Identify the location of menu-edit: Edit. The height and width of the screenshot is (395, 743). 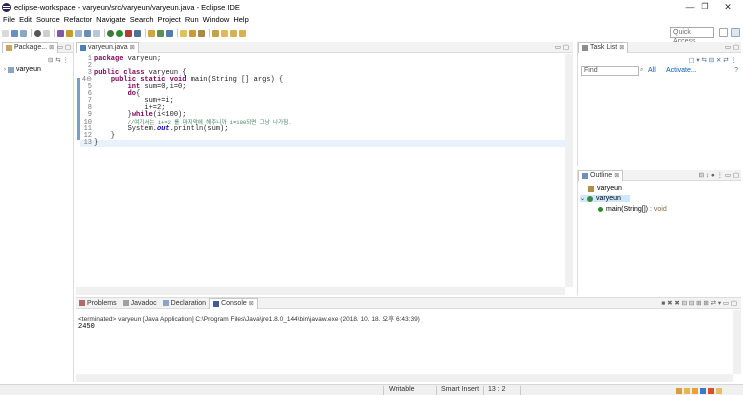
(25, 19).